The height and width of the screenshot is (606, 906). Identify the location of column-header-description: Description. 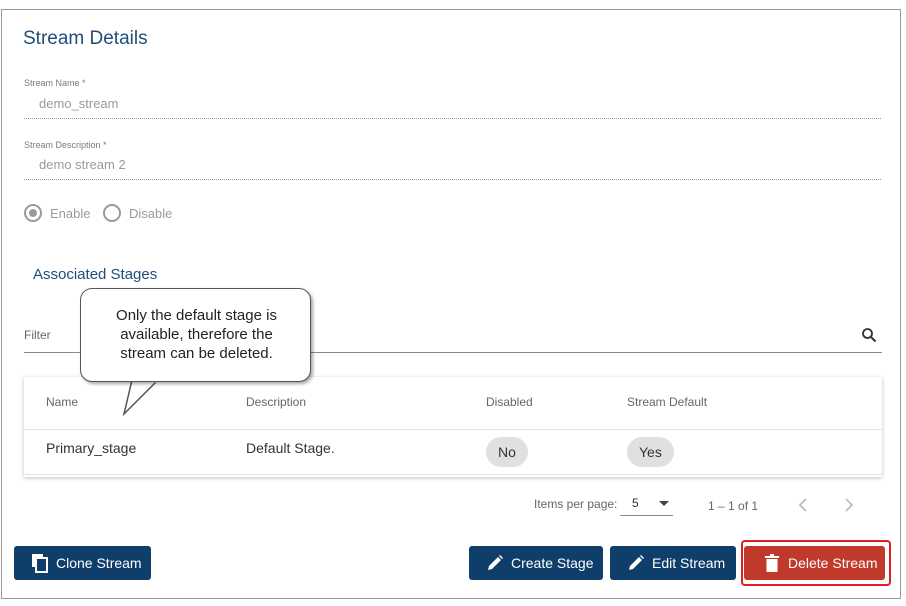
(276, 402).